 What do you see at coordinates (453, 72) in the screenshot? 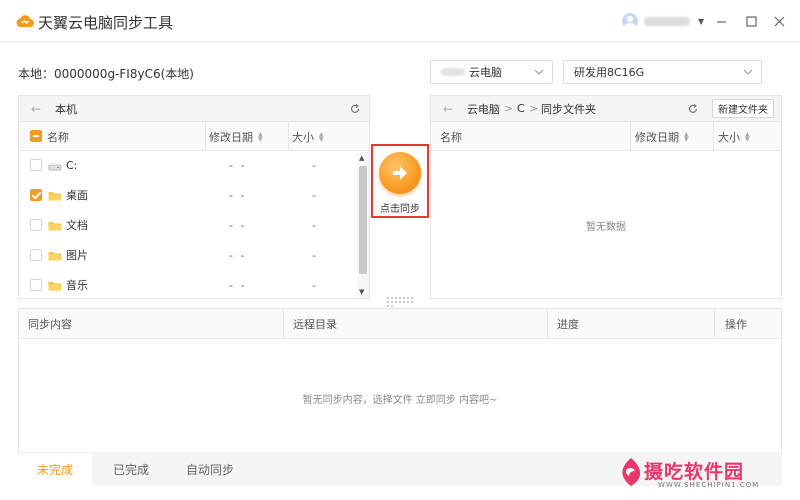
I see `blurred-prefix` at bounding box center [453, 72].